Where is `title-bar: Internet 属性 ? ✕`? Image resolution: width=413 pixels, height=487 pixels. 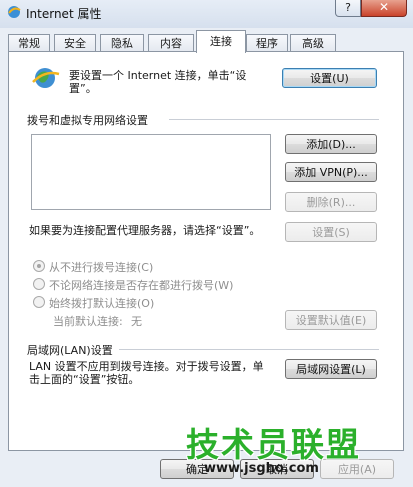 title-bar: Internet 属性 ? ✕ is located at coordinates (206, 14).